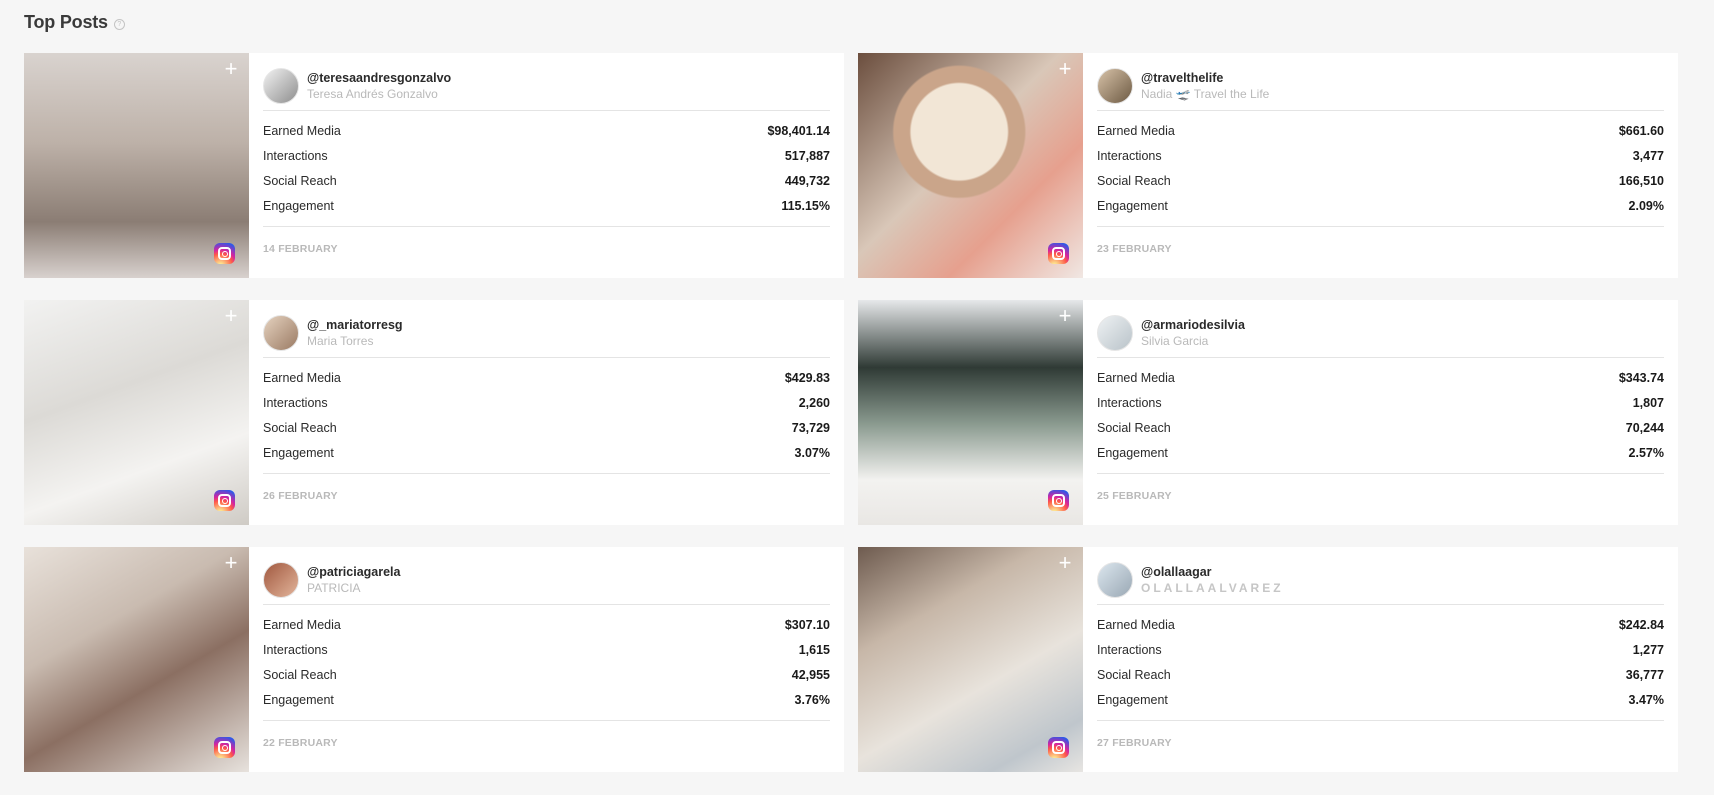  I want to click on metric-earned-media: Earned Media $242.84, so click(1380, 625).